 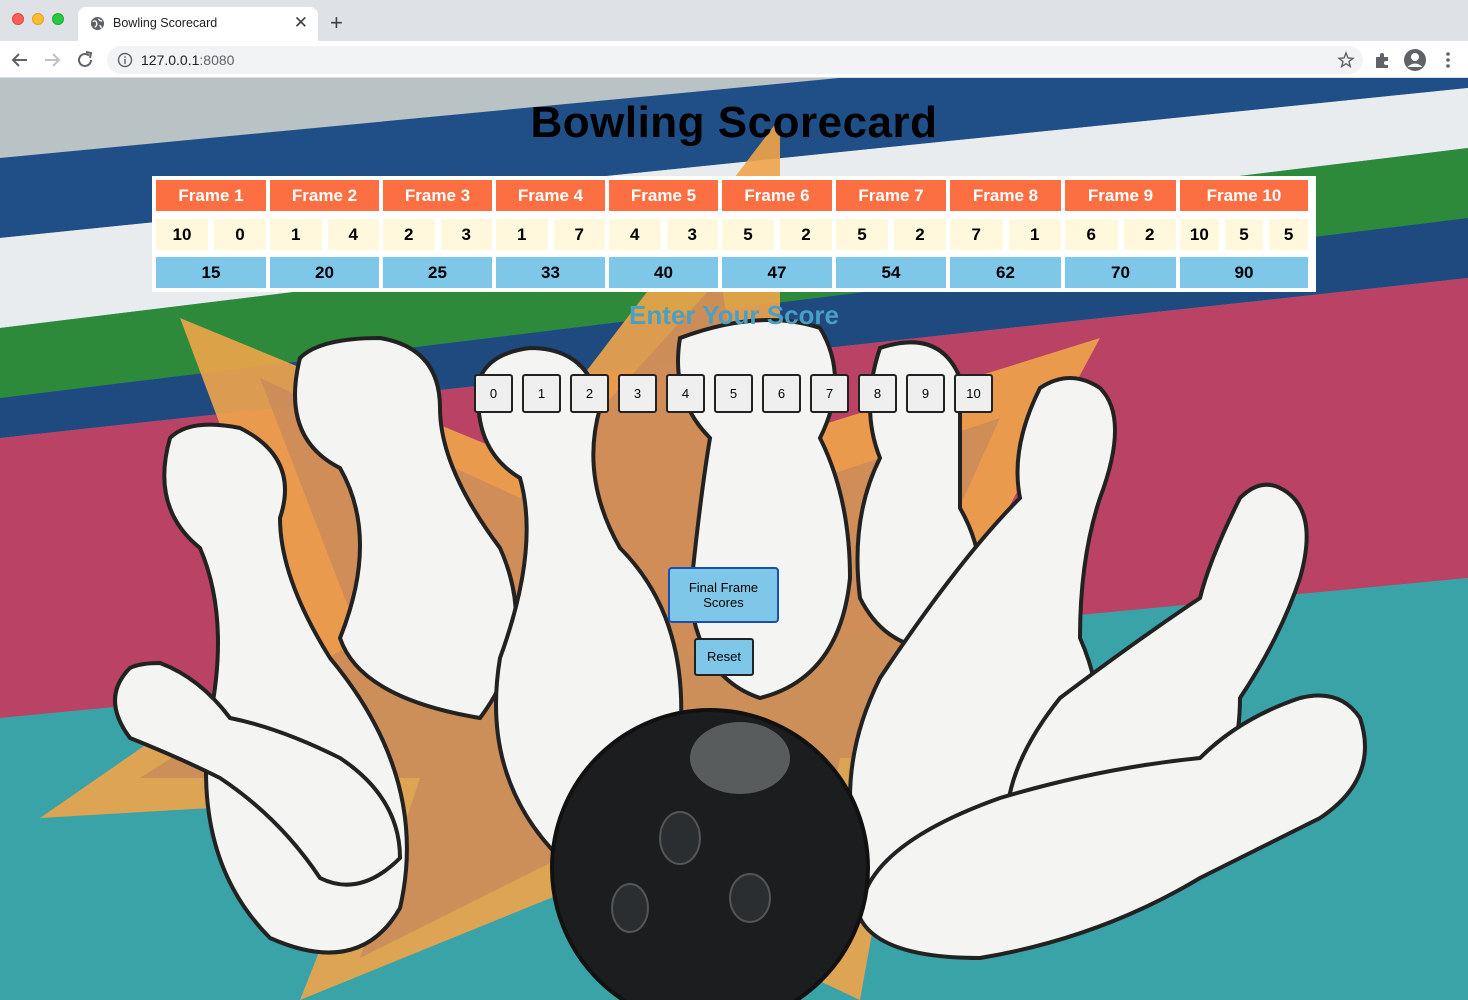 What do you see at coordinates (734, 315) in the screenshot?
I see `enter-score-heading: Enter Your Score` at bounding box center [734, 315].